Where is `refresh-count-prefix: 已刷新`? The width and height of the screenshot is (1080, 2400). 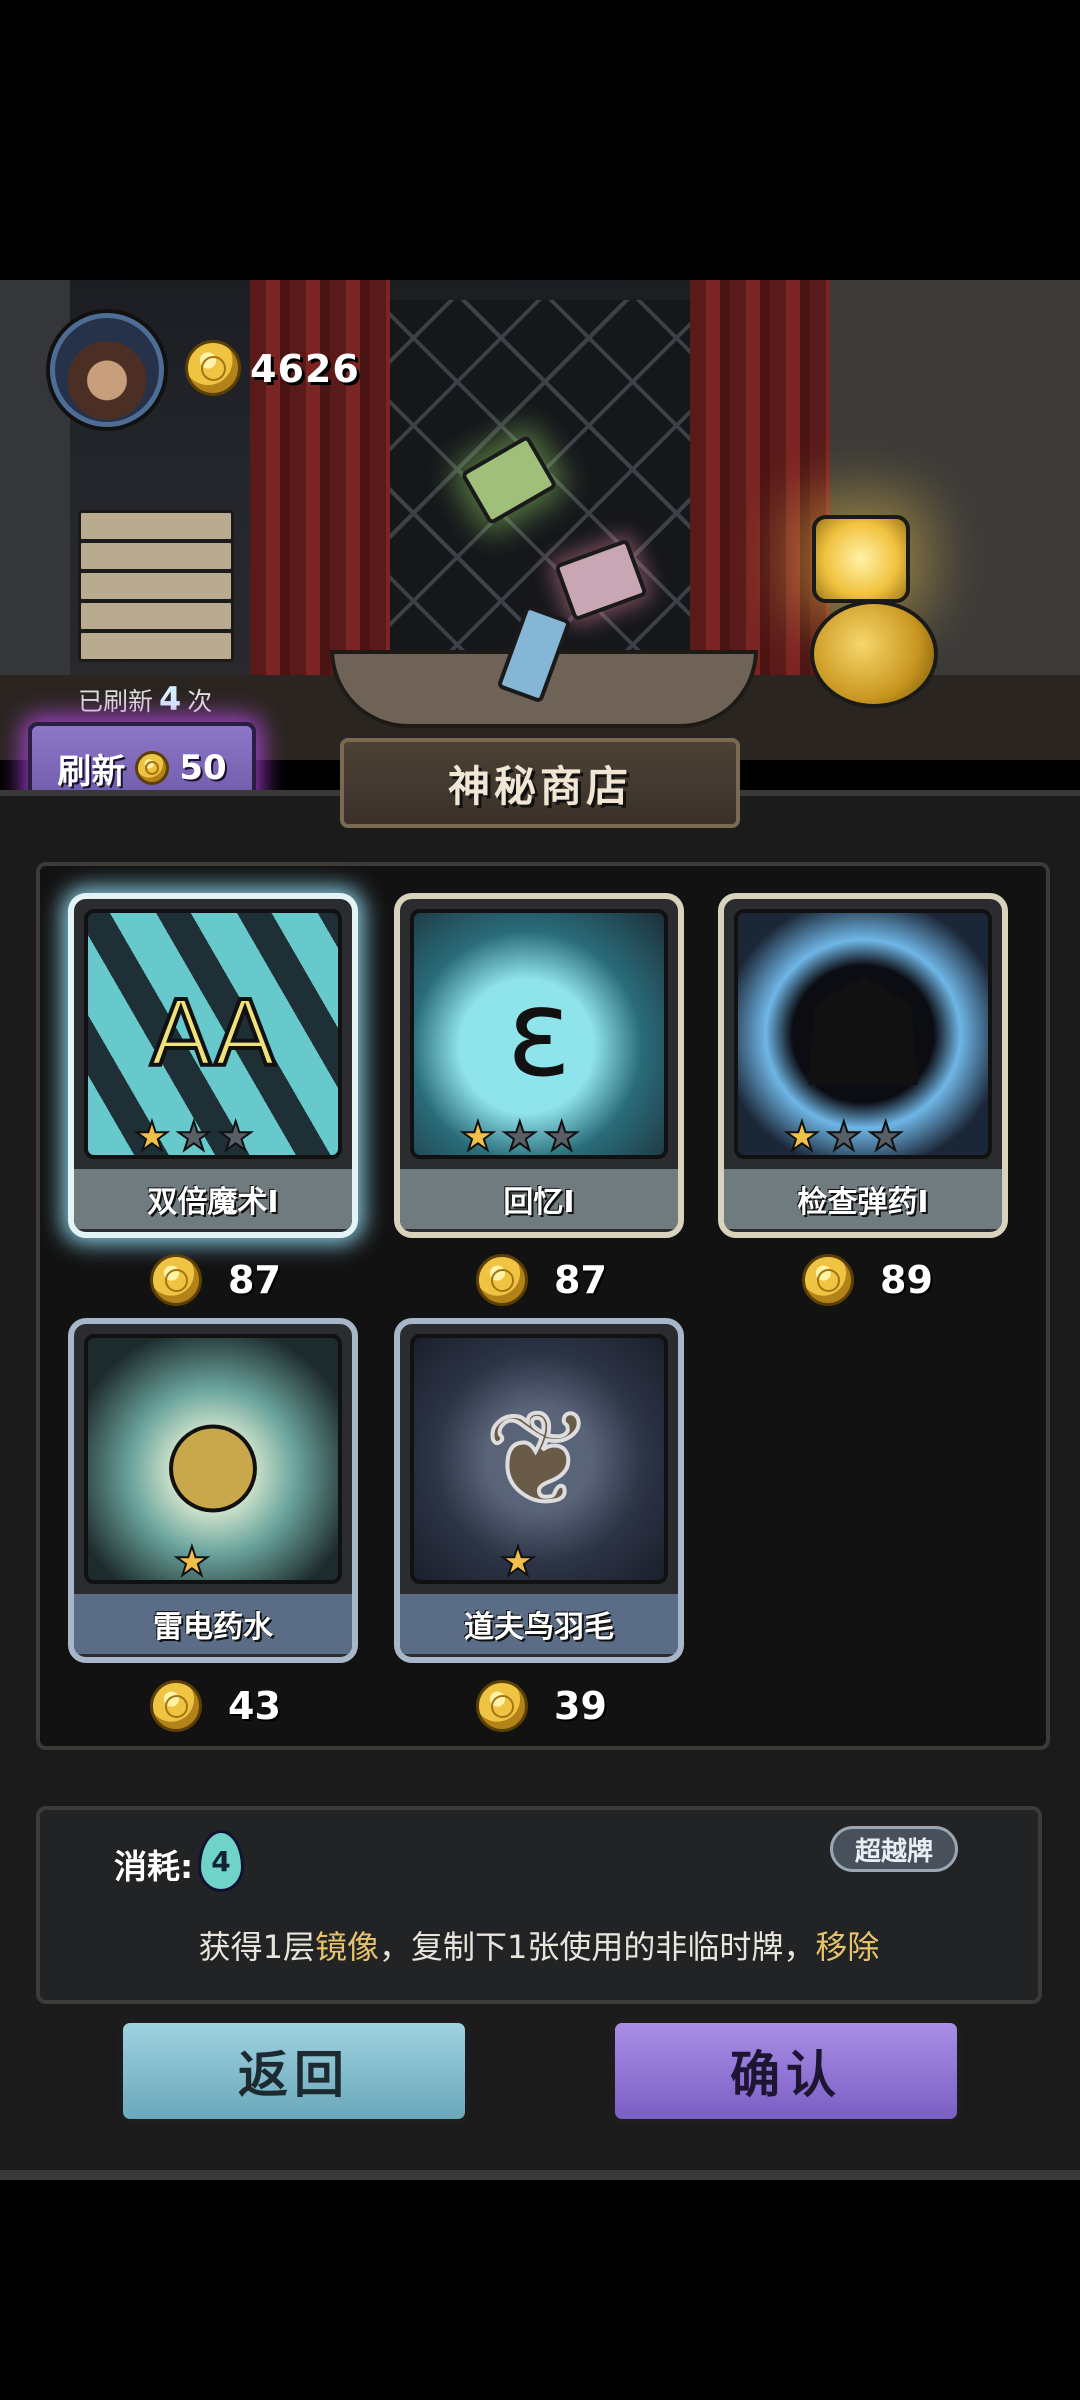
refresh-count-prefix: 已刷新 is located at coordinates (116, 701).